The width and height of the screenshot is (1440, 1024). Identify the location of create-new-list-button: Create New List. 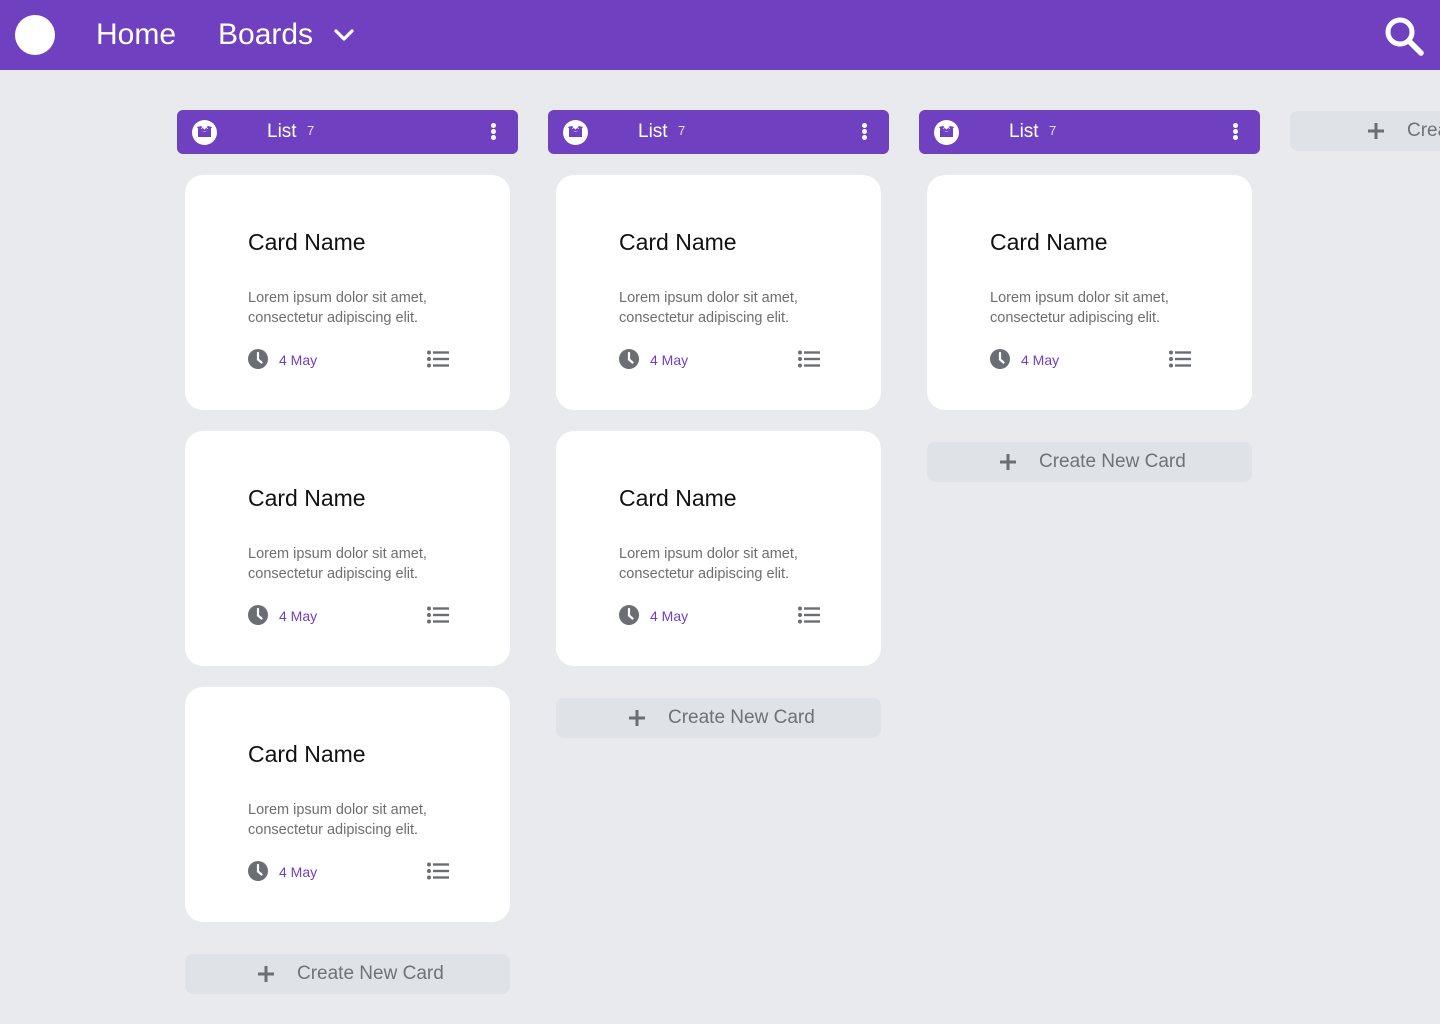
(1365, 131).